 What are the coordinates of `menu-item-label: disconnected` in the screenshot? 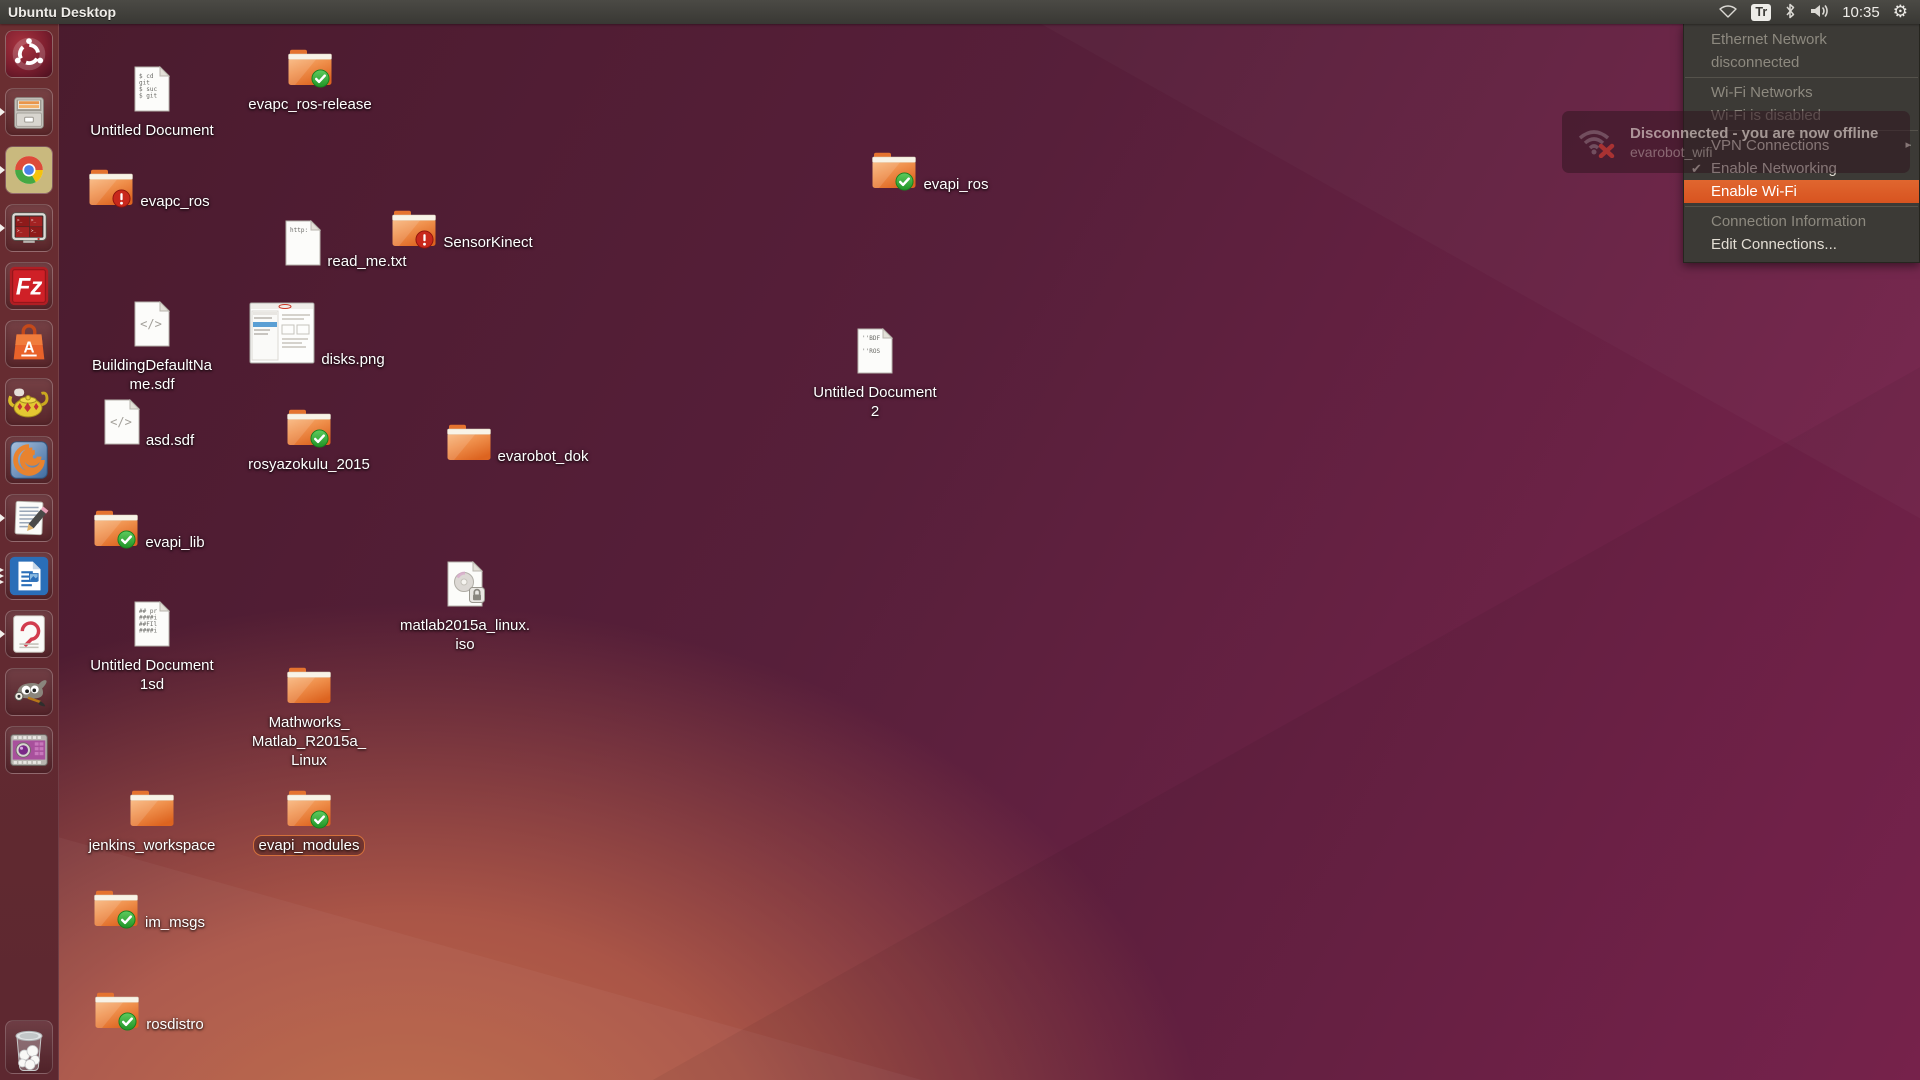 It's located at (1755, 62).